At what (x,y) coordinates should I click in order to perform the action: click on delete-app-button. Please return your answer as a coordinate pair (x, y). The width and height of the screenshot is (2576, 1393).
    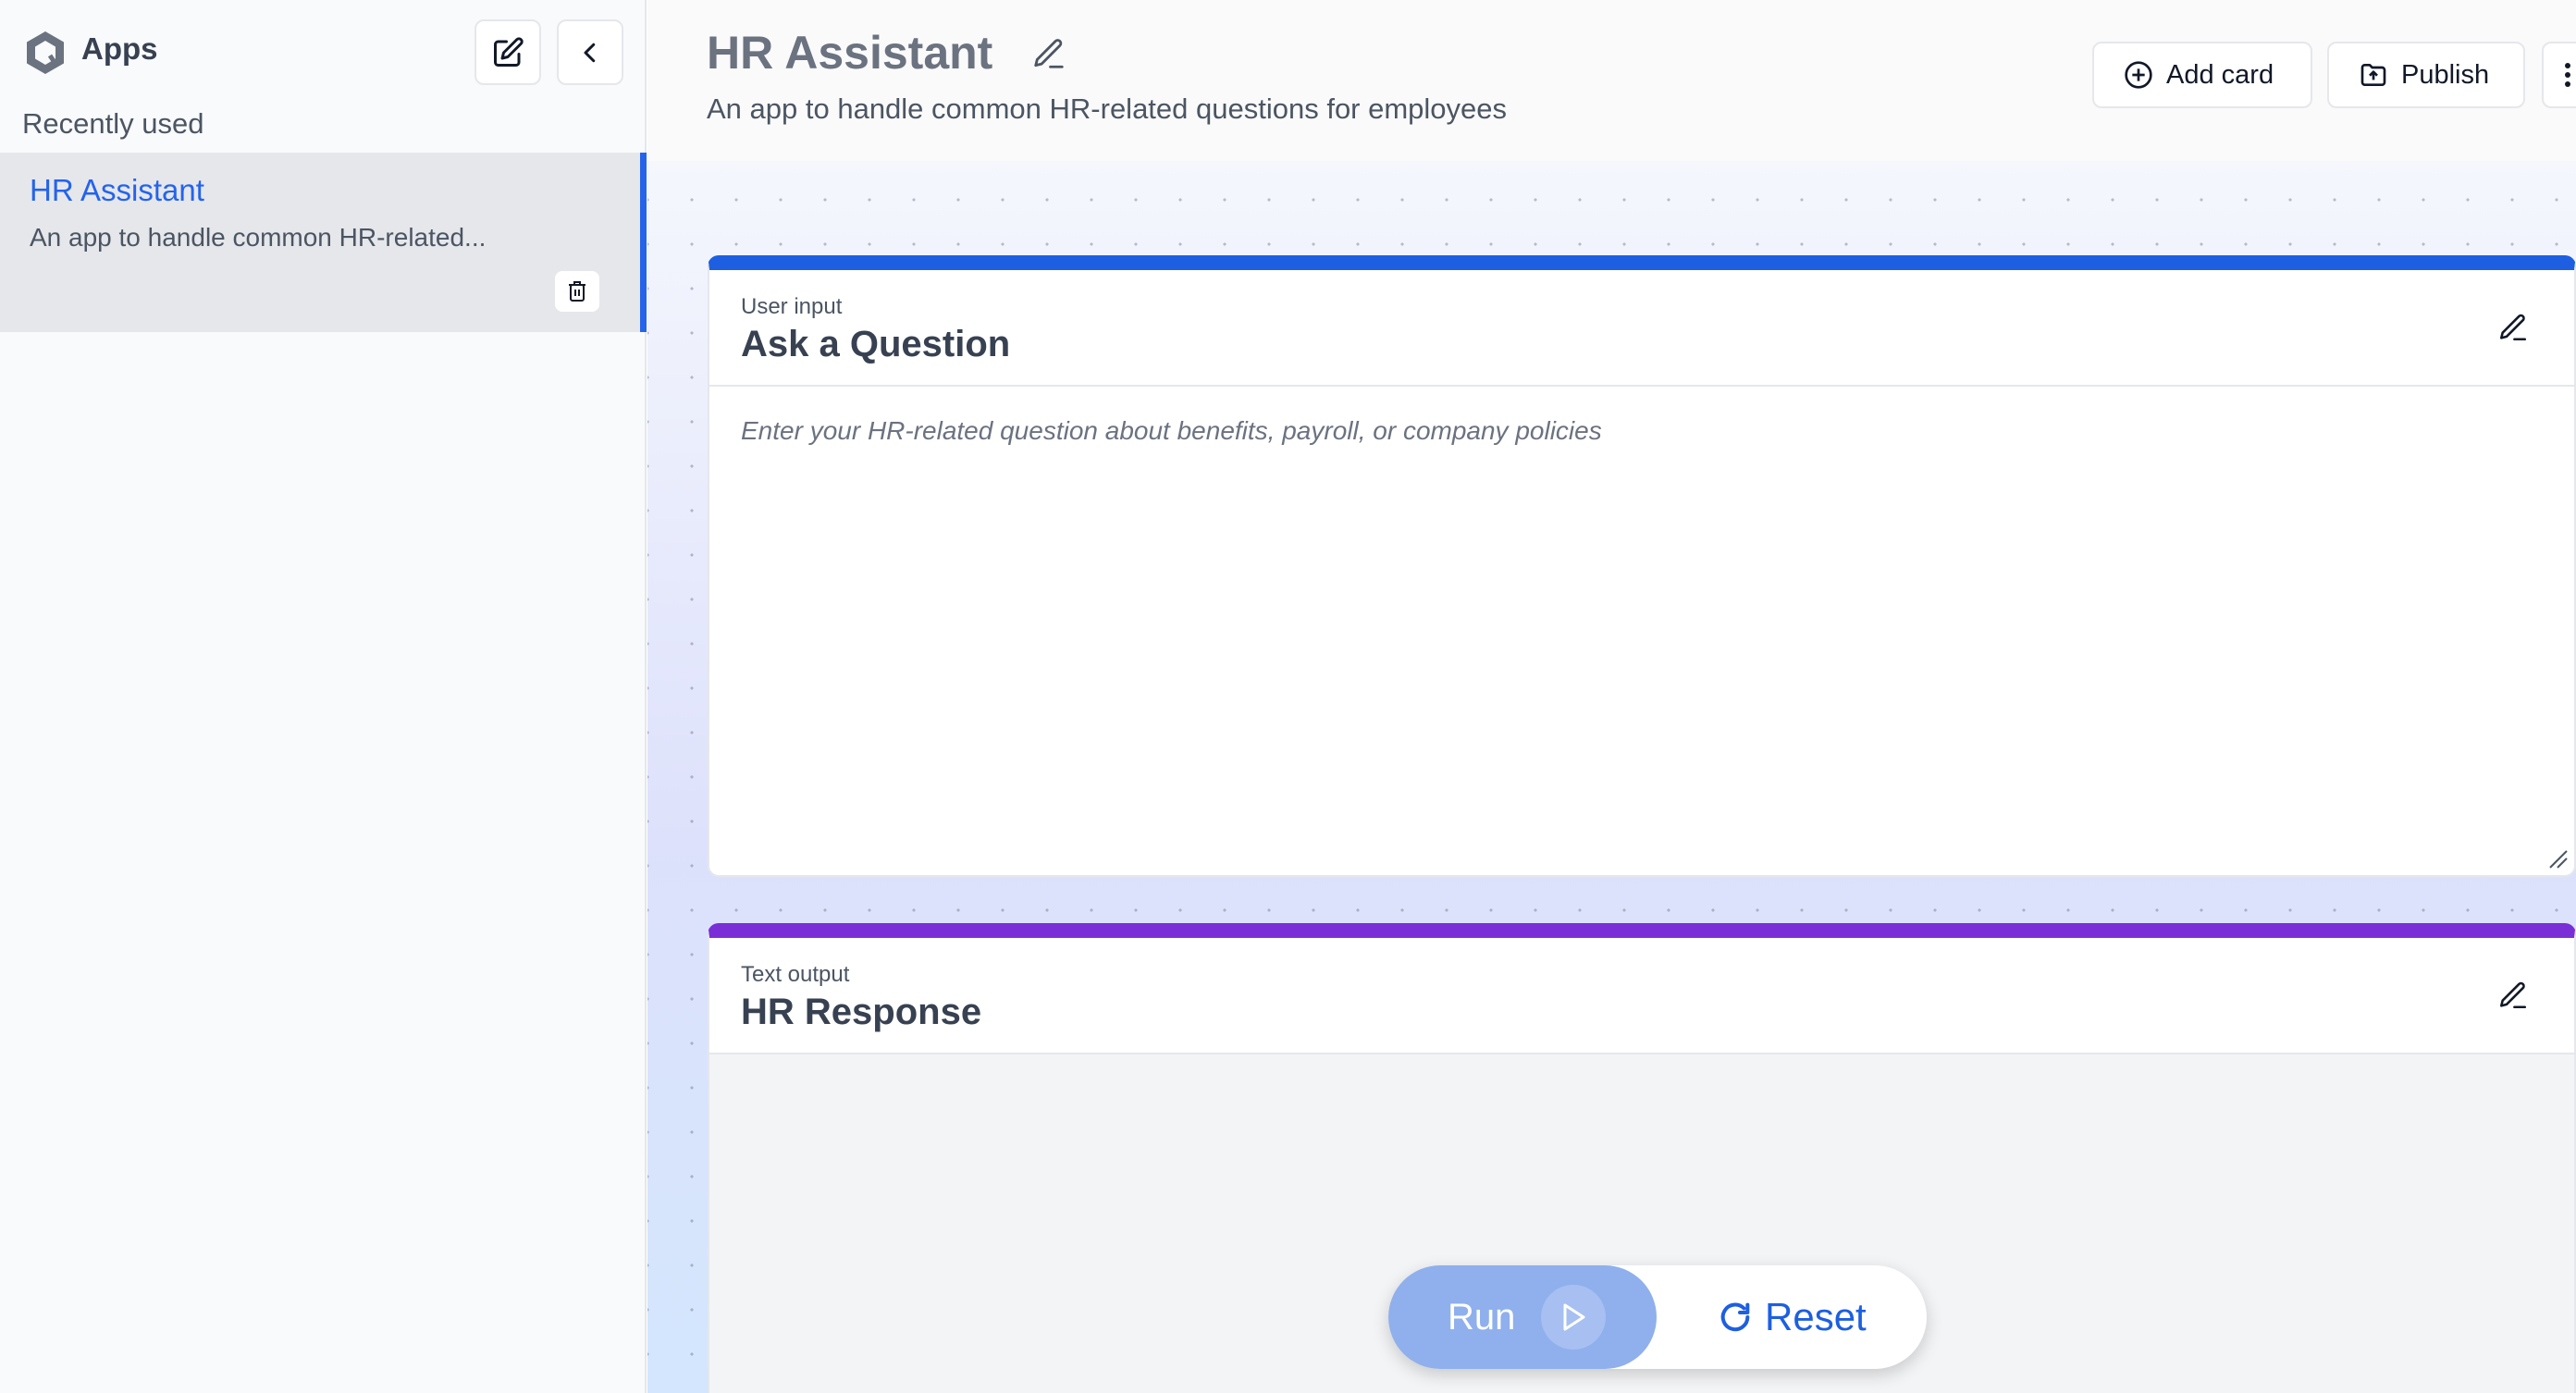
    Looking at the image, I should click on (577, 291).